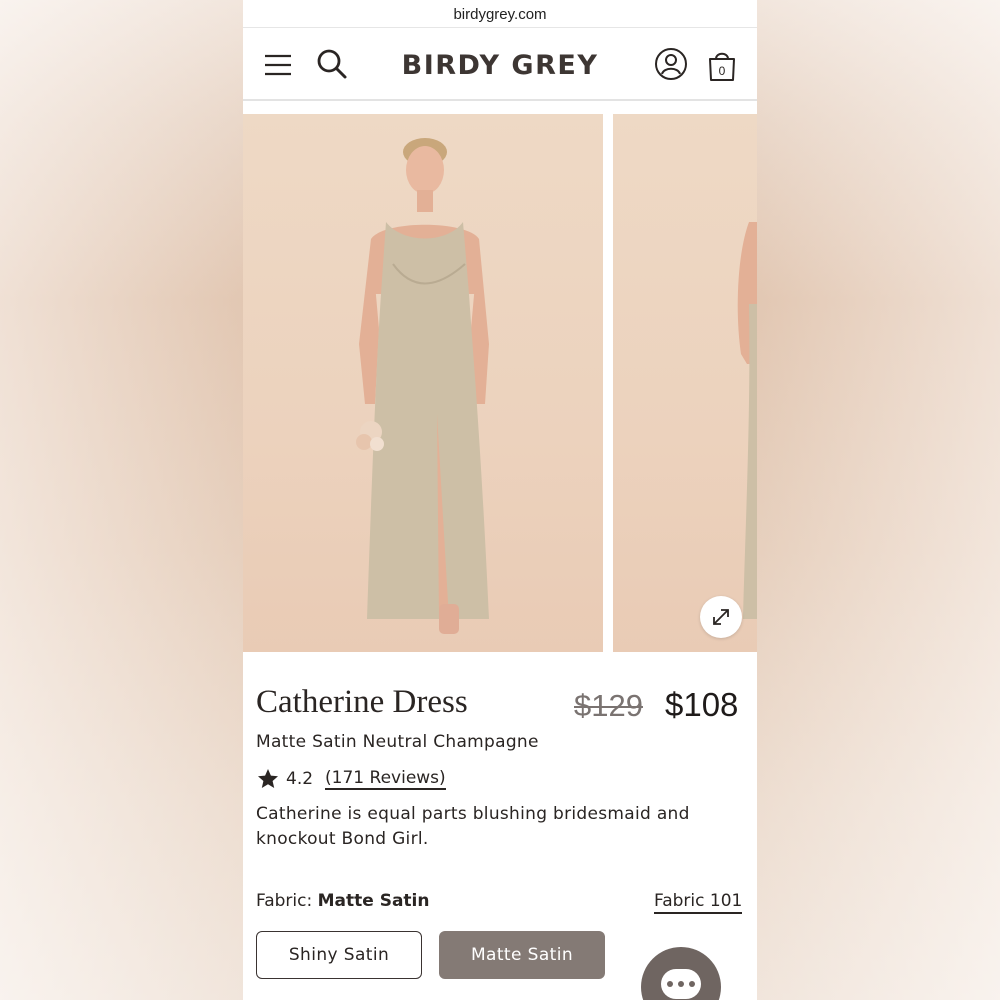 This screenshot has height=1000, width=1000. Describe the element at coordinates (685, 383) in the screenshot. I see `product-photo-side` at that location.